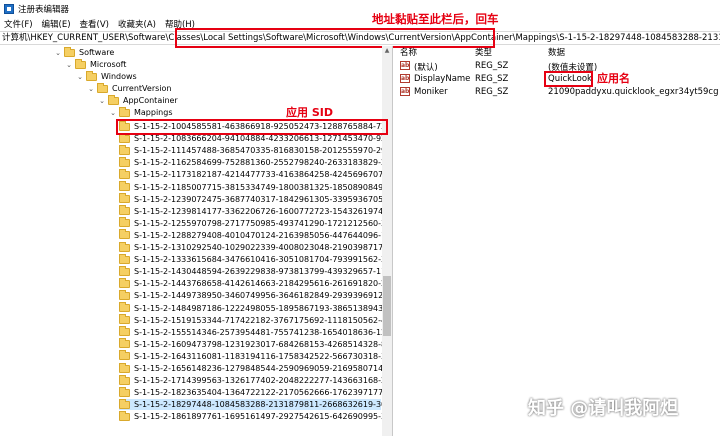 The height and width of the screenshot is (436, 720). I want to click on scroll-up-icon: ▲, so click(387, 51).